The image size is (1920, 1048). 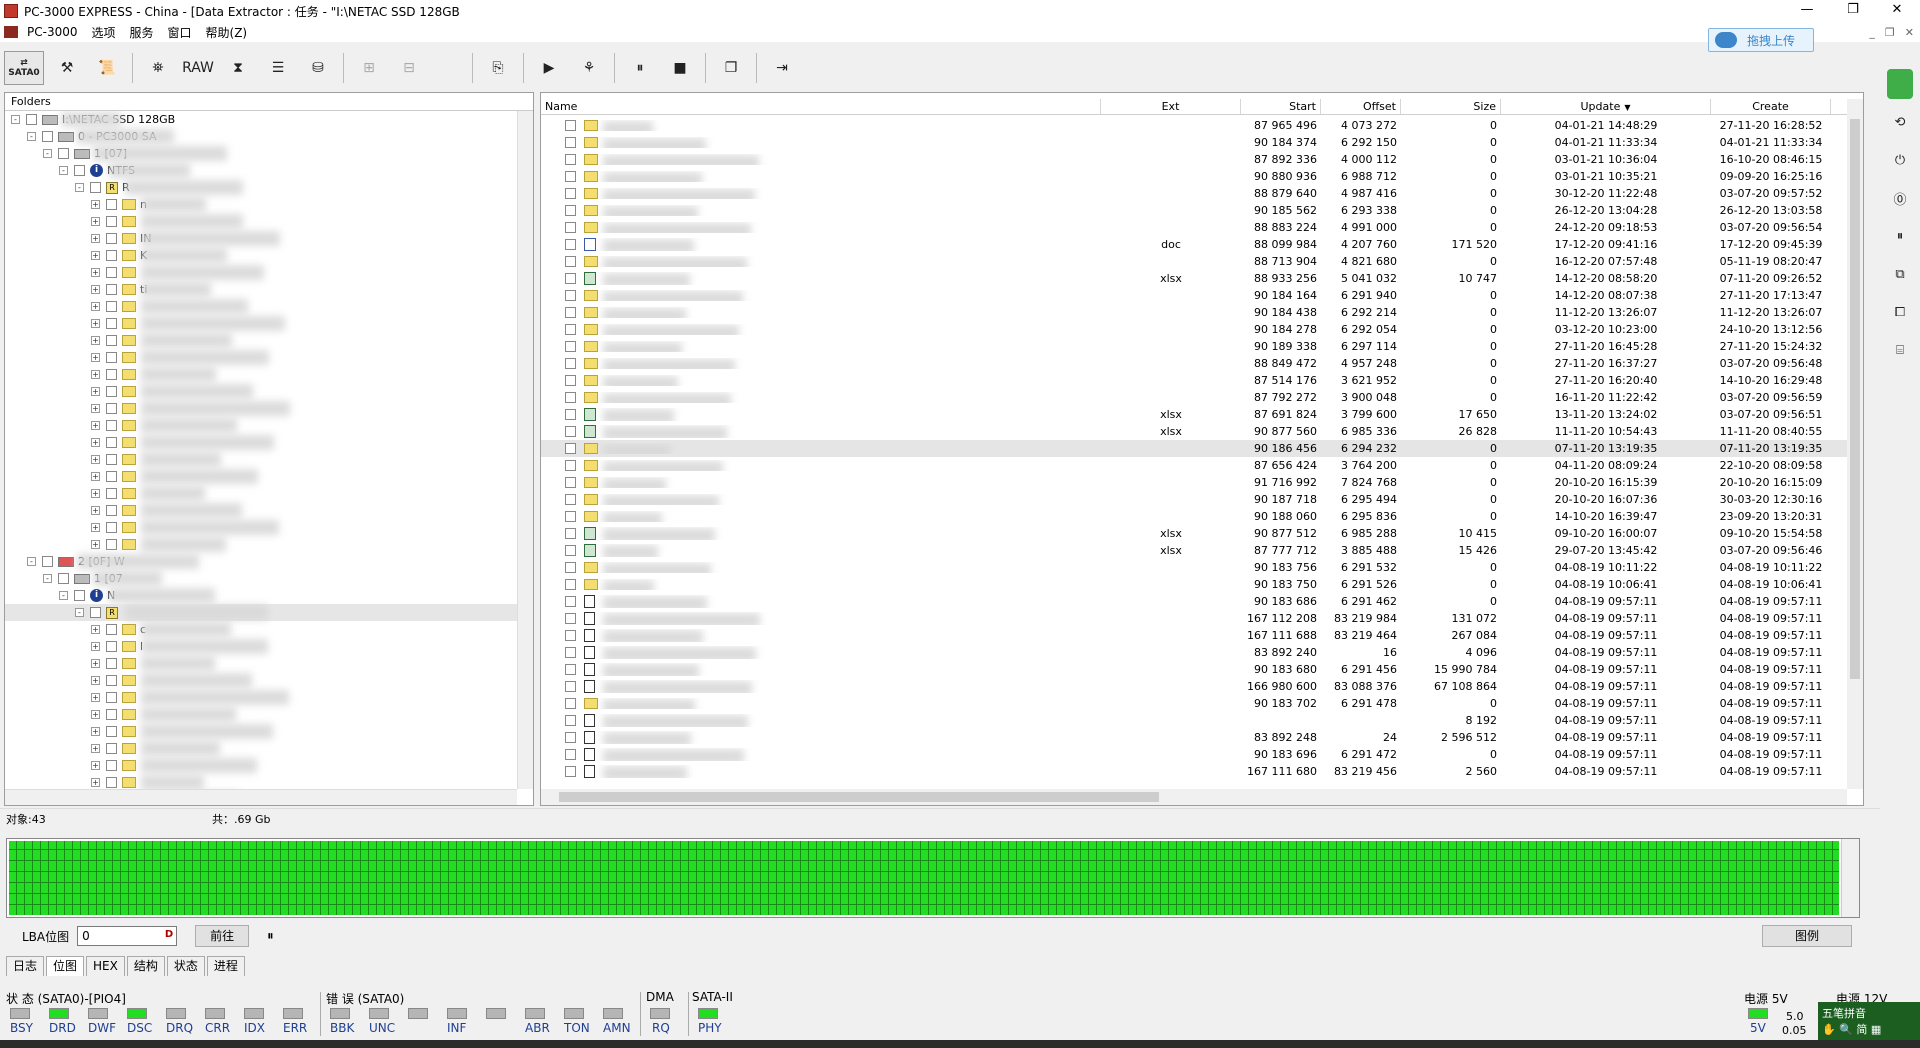 What do you see at coordinates (1171, 106) in the screenshot?
I see `column-header-ext: Ext` at bounding box center [1171, 106].